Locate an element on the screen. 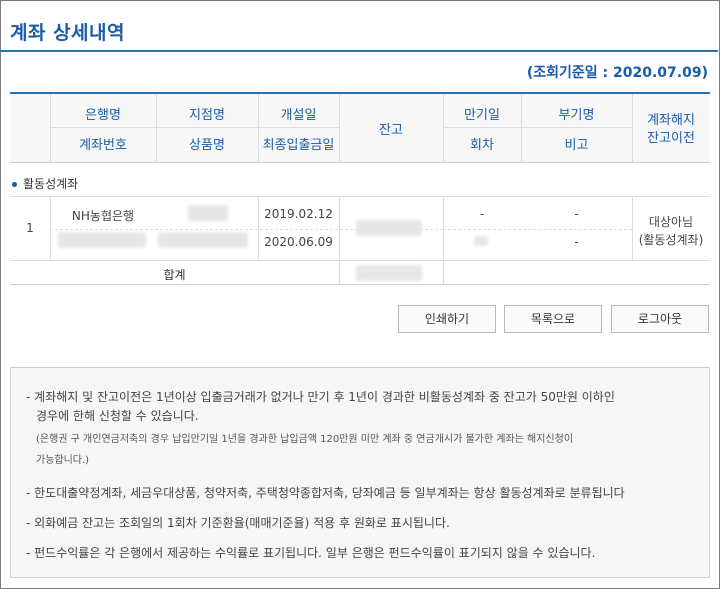 The height and width of the screenshot is (589, 720). header-maturity: 만기일 is located at coordinates (482, 115).